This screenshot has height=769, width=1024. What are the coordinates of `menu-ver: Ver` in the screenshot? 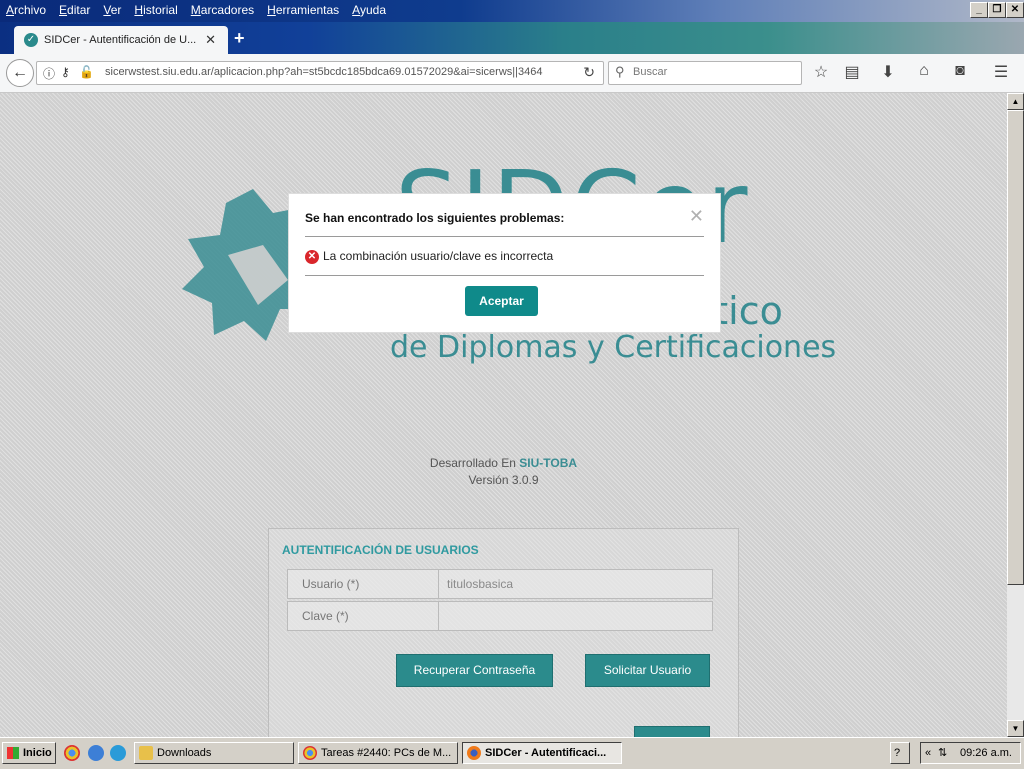 It's located at (112, 10).